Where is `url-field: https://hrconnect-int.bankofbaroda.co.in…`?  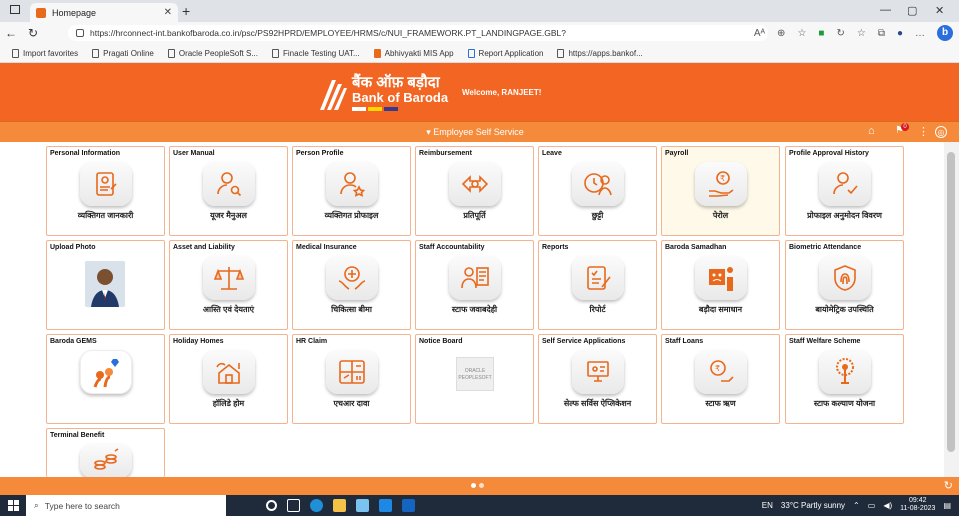
url-field: https://hrconnect-int.bankofbaroda.co.in… is located at coordinates (418, 33).